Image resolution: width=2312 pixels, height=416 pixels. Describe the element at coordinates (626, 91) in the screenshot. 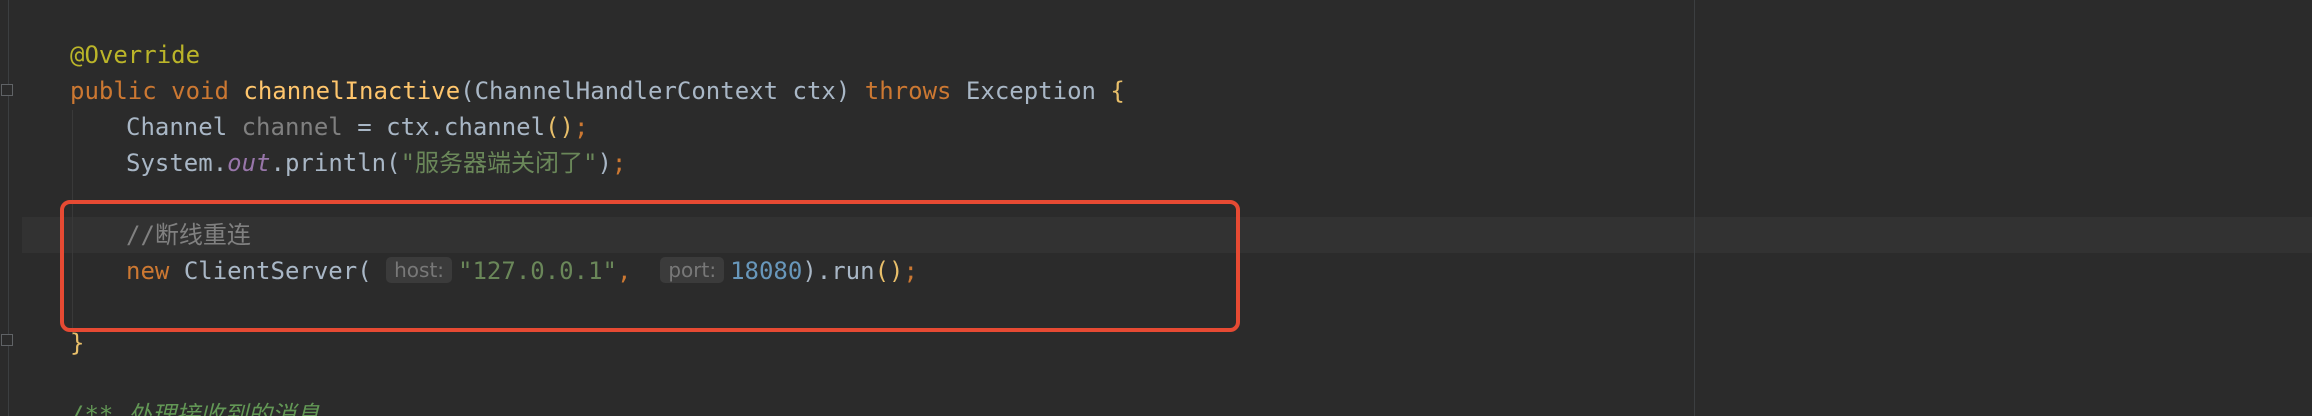

I see `param-type: ChannelHandlerContext` at that location.